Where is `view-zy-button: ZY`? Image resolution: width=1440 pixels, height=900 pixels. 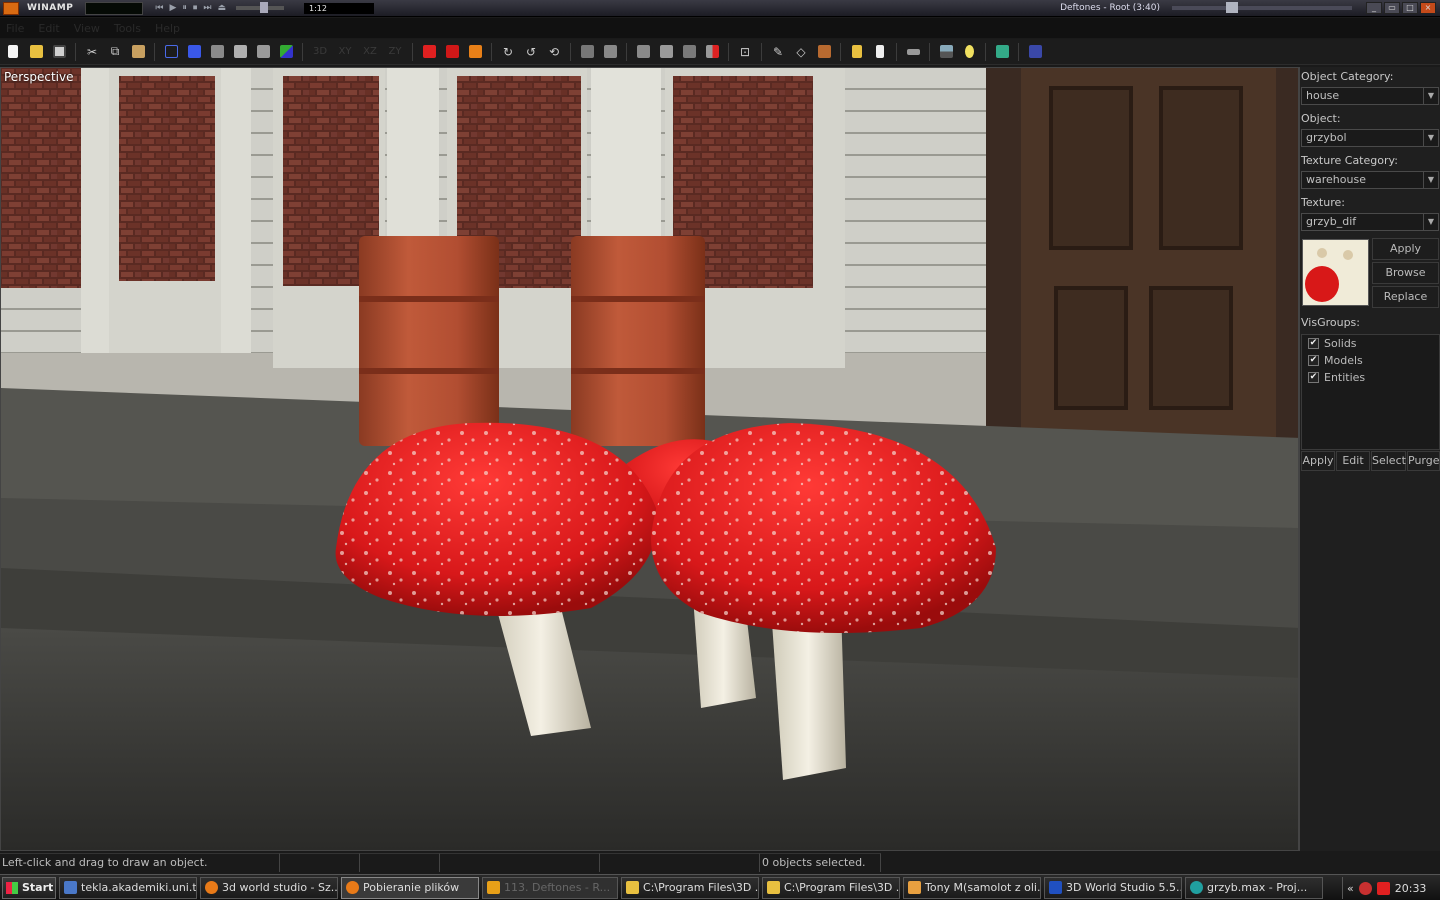
view-zy-button: ZY is located at coordinates (395, 52).